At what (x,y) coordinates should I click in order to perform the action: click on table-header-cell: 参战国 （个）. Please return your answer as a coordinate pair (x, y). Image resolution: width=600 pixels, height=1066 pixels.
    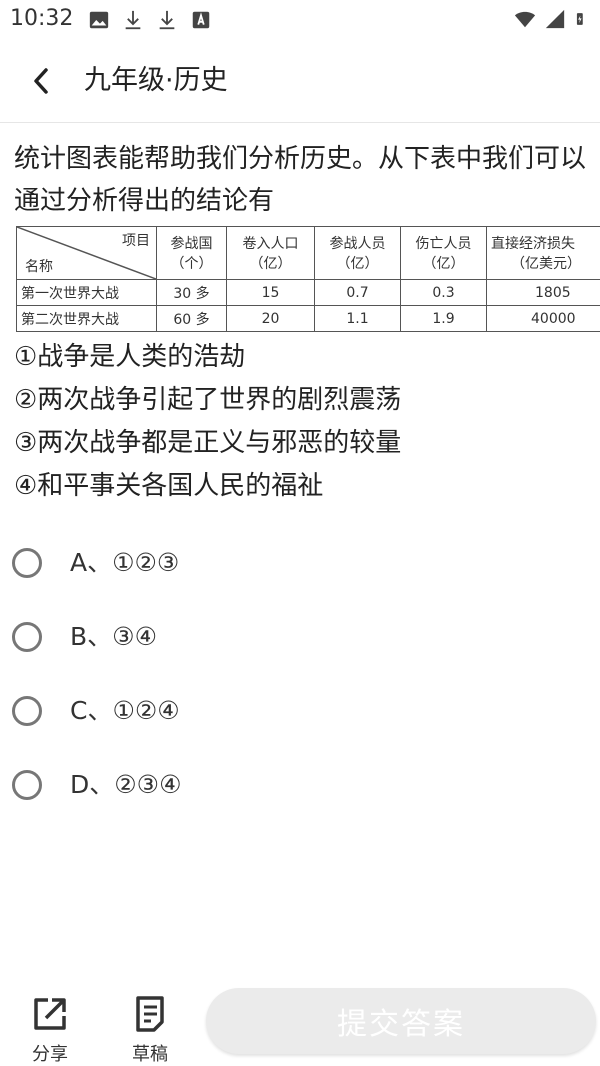
    Looking at the image, I should click on (191, 253).